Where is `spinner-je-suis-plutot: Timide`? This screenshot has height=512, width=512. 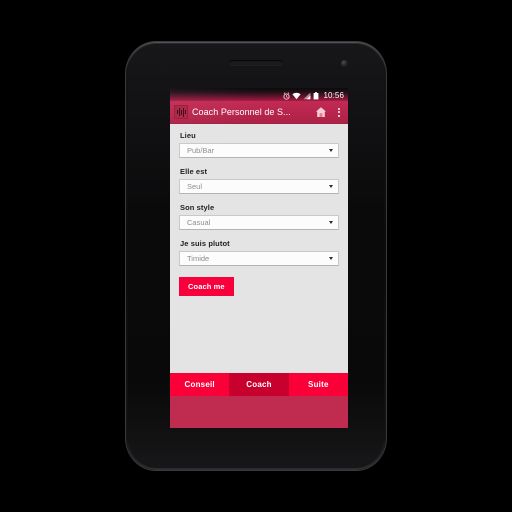
spinner-je-suis-plutot: Timide is located at coordinates (259, 258).